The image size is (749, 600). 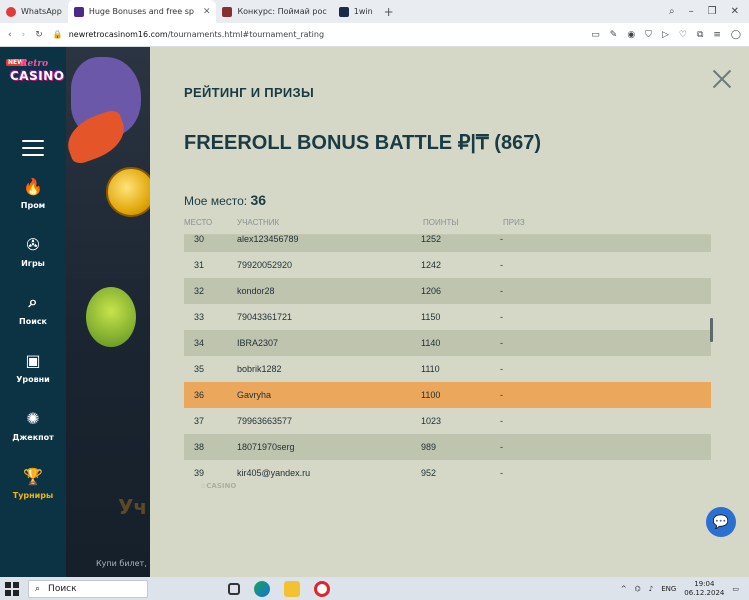 What do you see at coordinates (430, 369) in the screenshot?
I see `row-points: 1110` at bounding box center [430, 369].